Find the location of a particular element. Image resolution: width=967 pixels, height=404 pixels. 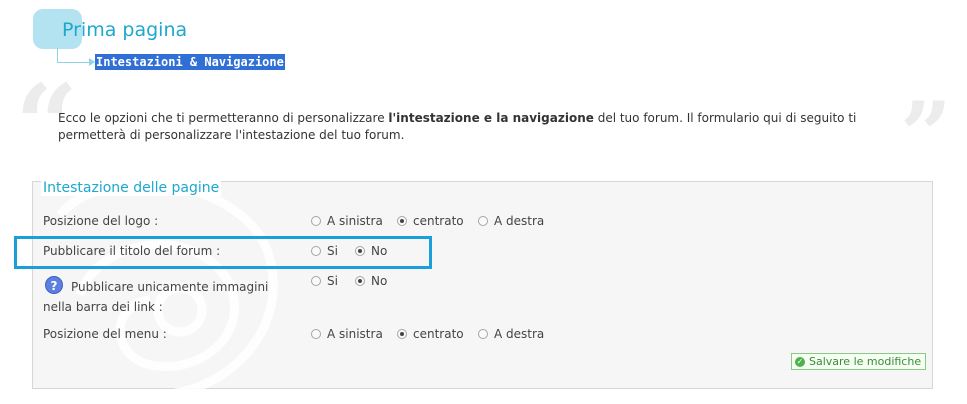

menu-right-option: A destra is located at coordinates (511, 334).